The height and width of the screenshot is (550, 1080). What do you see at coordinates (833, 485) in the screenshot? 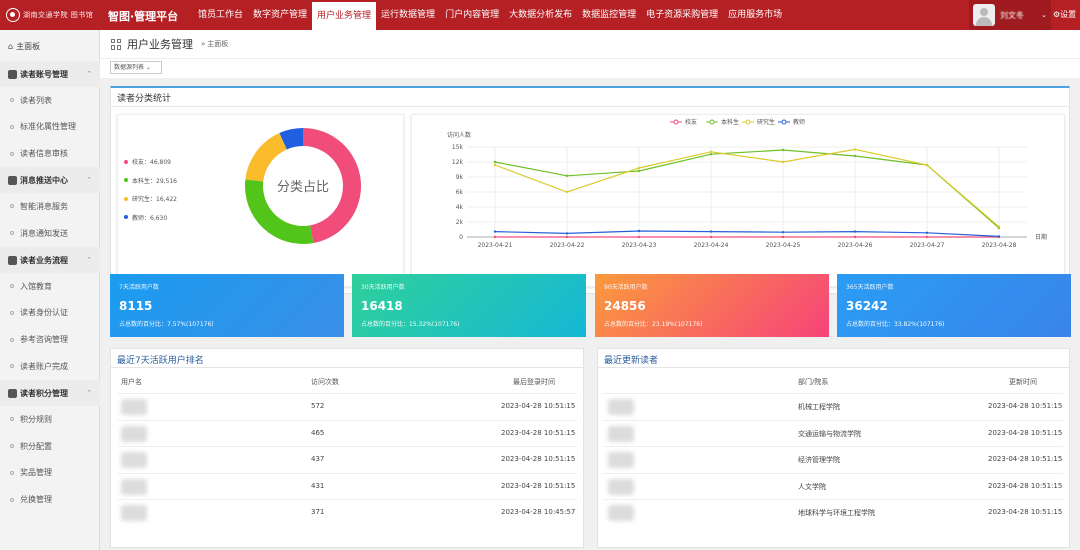
I see `table-row: 人文学院 2023-04-28 10:51:15` at bounding box center [833, 485].